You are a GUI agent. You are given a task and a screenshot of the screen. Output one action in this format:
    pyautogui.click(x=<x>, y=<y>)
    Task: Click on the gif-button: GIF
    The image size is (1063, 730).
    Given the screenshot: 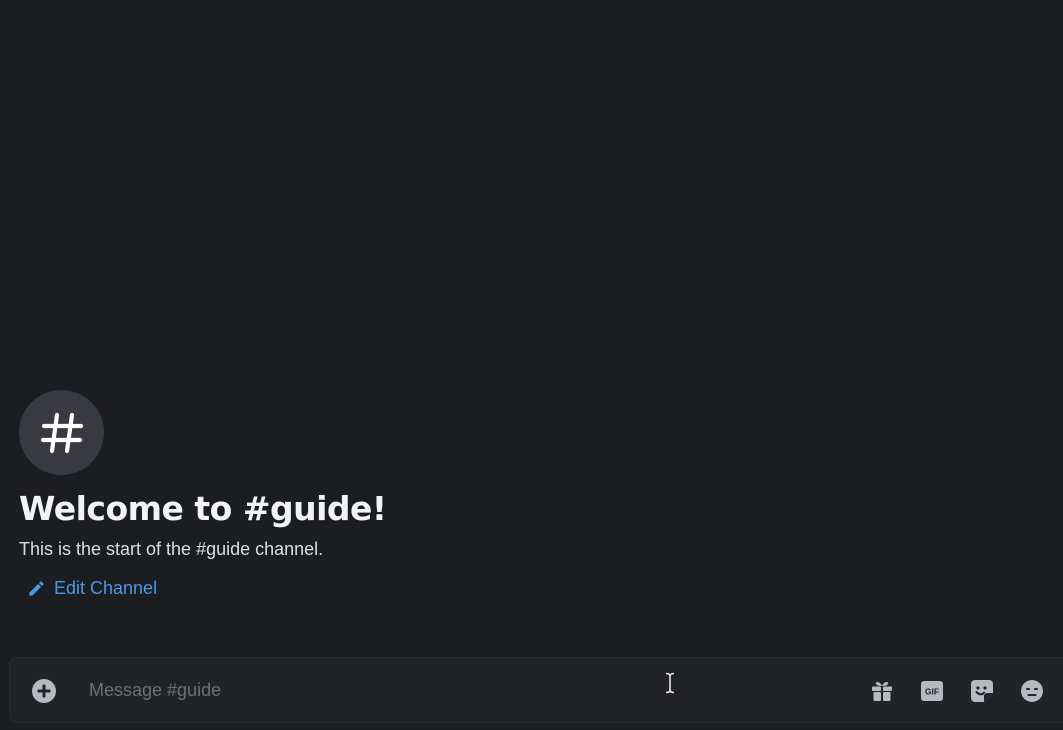 What is the action you would take?
    pyautogui.click(x=932, y=691)
    